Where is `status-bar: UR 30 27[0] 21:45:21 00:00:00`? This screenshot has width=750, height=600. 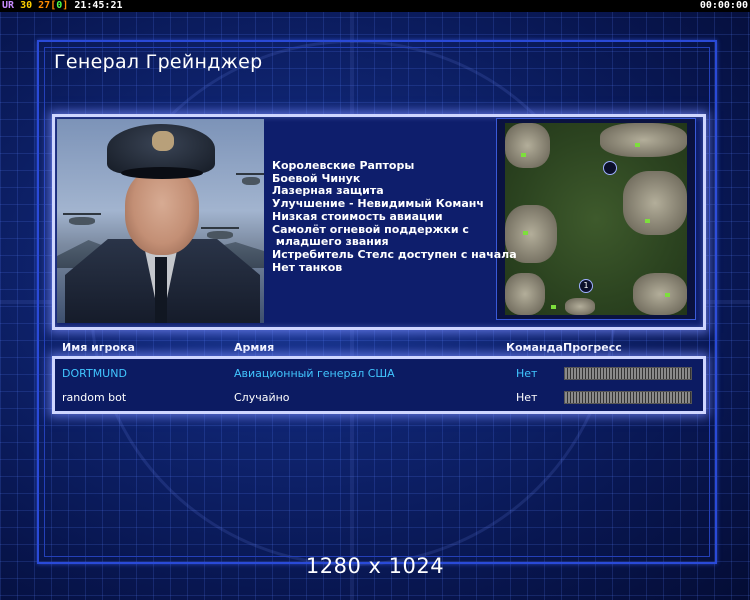
status-bar: UR 30 27[0] 21:45:21 00:00:00 is located at coordinates (375, 6).